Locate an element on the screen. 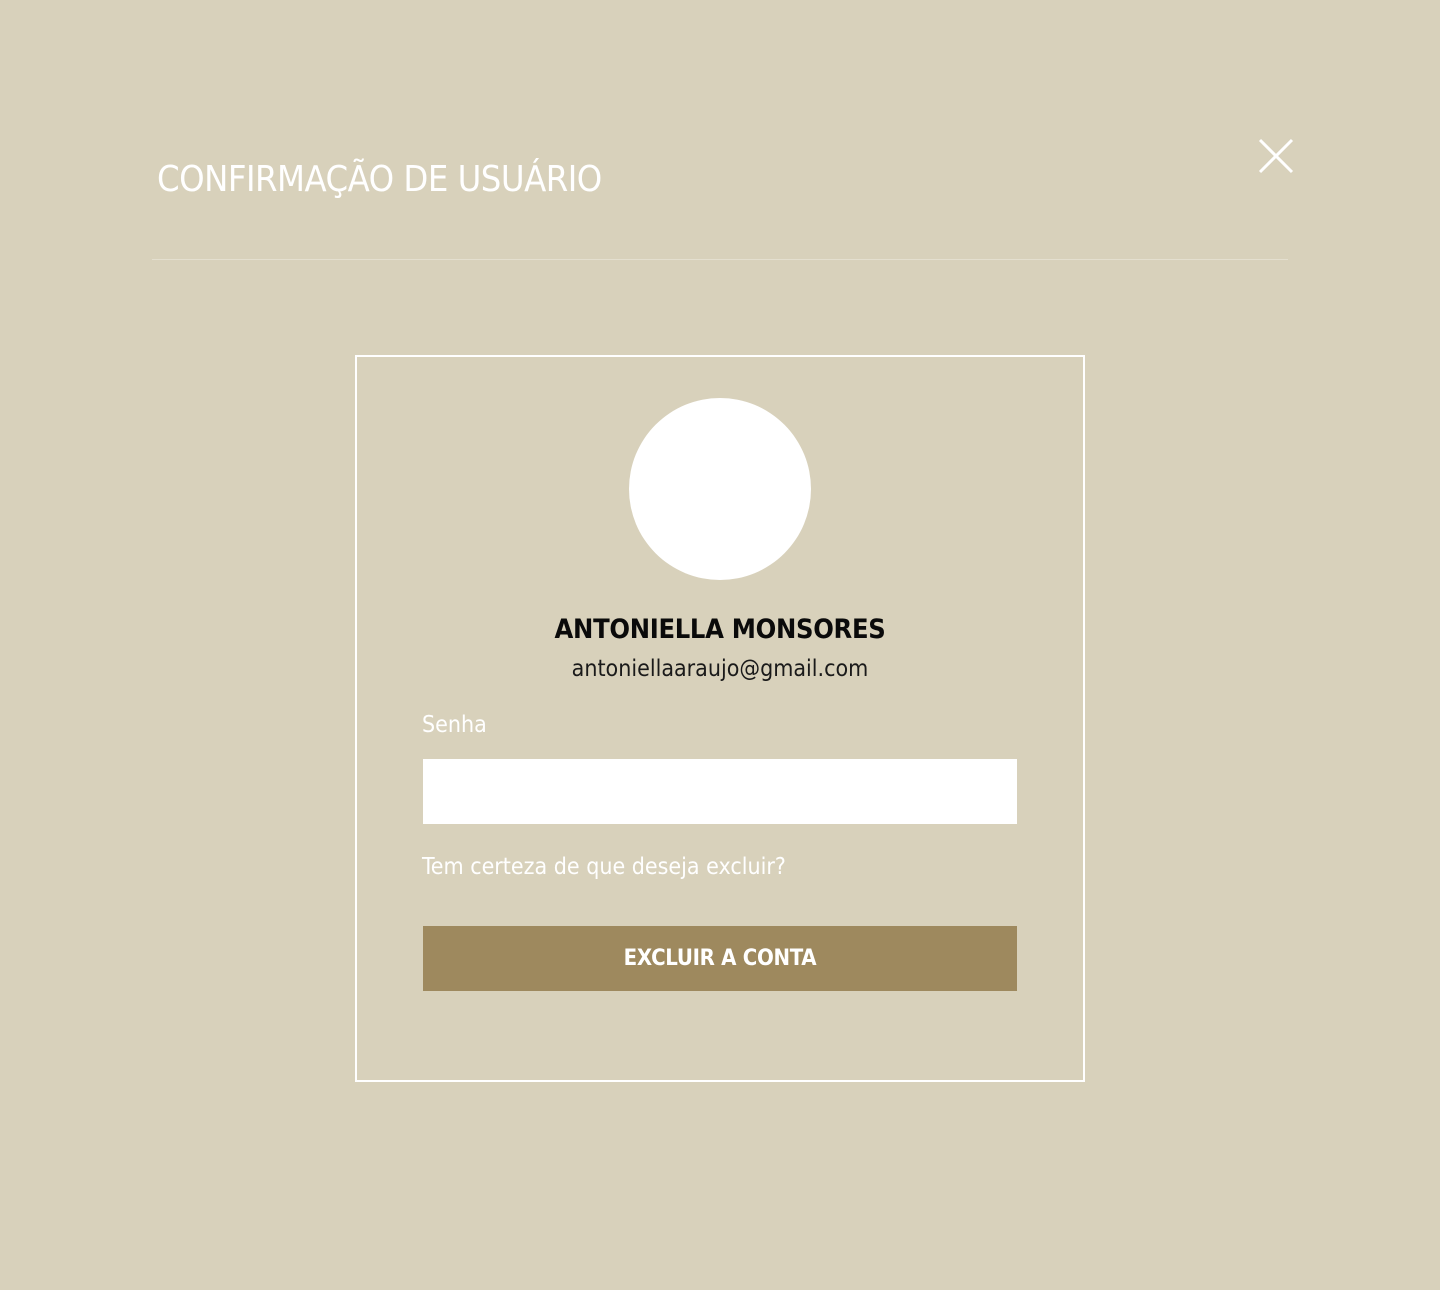  close-button is located at coordinates (1276, 156).